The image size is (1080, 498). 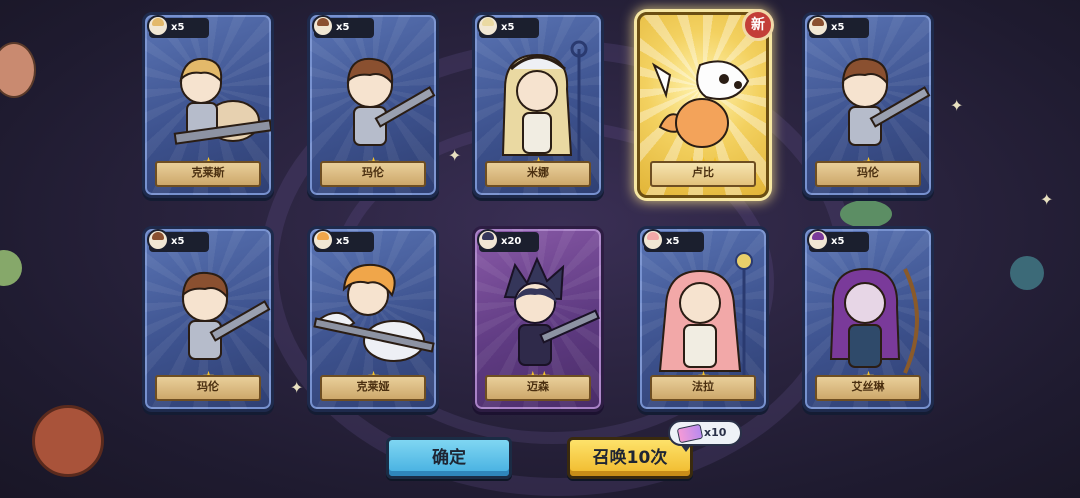 I want to click on new-badge: 新, so click(x=758, y=25).